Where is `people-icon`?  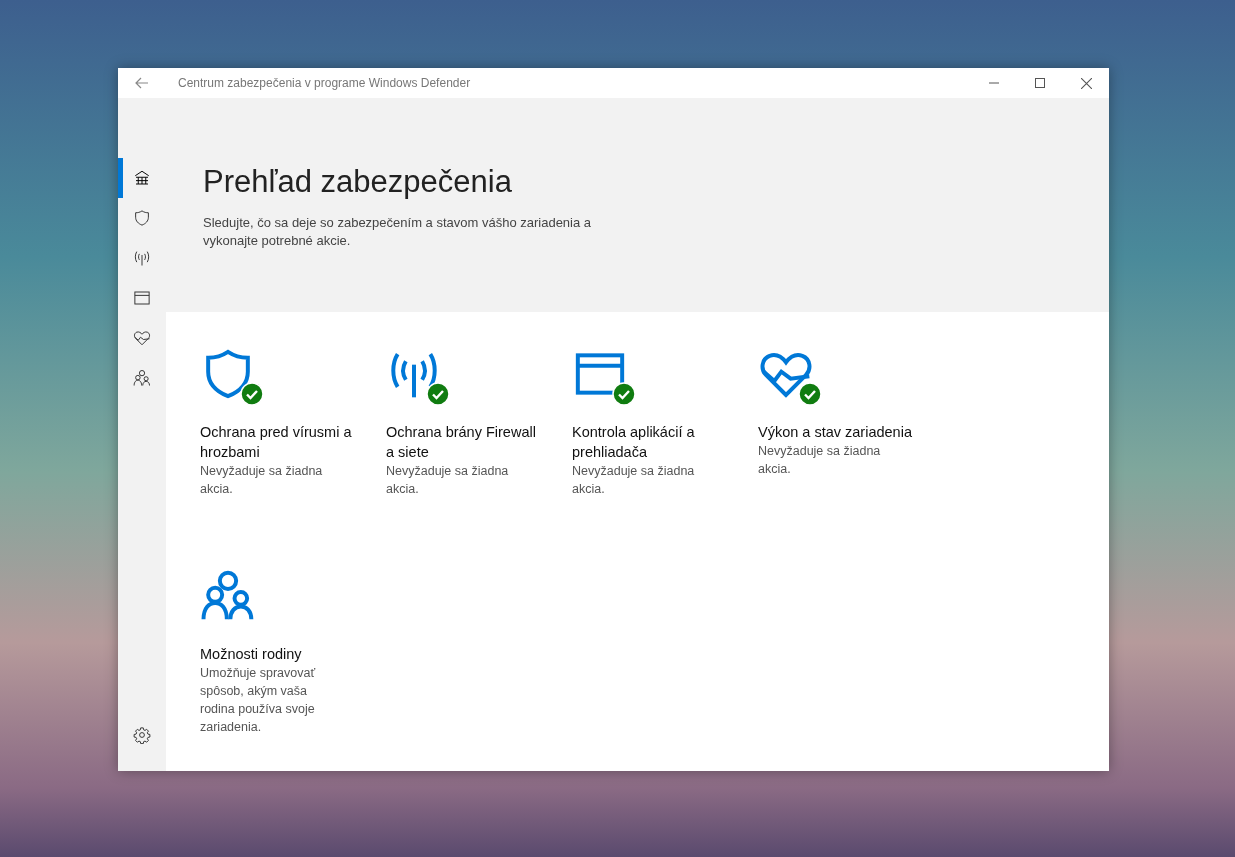 people-icon is located at coordinates (142, 378).